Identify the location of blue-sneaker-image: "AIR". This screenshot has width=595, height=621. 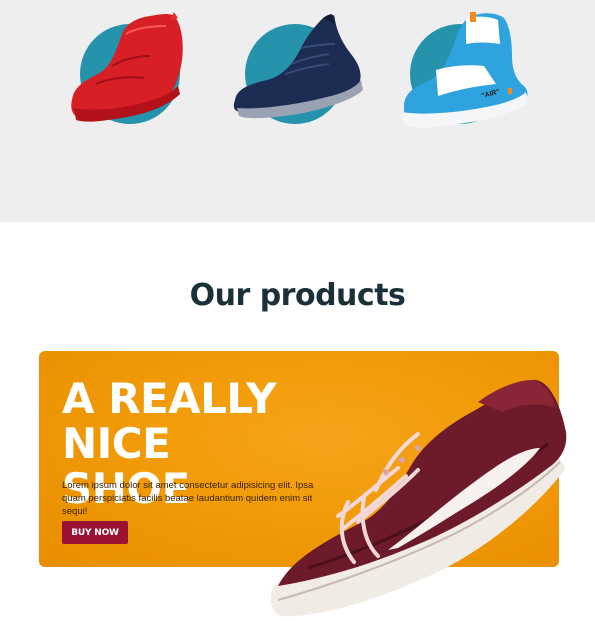
(465, 70).